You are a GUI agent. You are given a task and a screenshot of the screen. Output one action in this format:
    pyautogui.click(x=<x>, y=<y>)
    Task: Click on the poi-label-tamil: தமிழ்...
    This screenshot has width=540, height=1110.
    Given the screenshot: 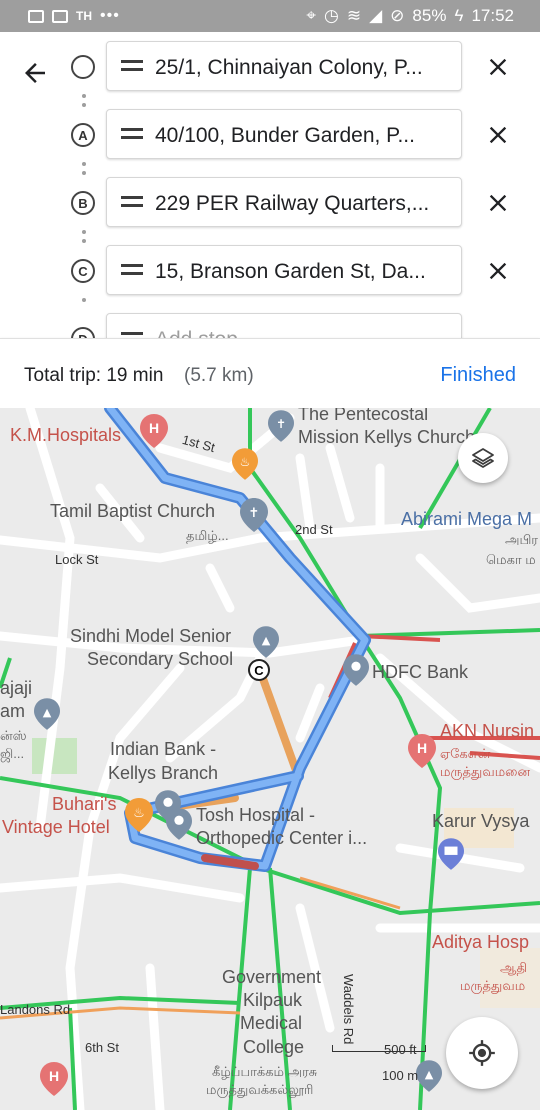 What is the action you would take?
    pyautogui.click(x=207, y=535)
    